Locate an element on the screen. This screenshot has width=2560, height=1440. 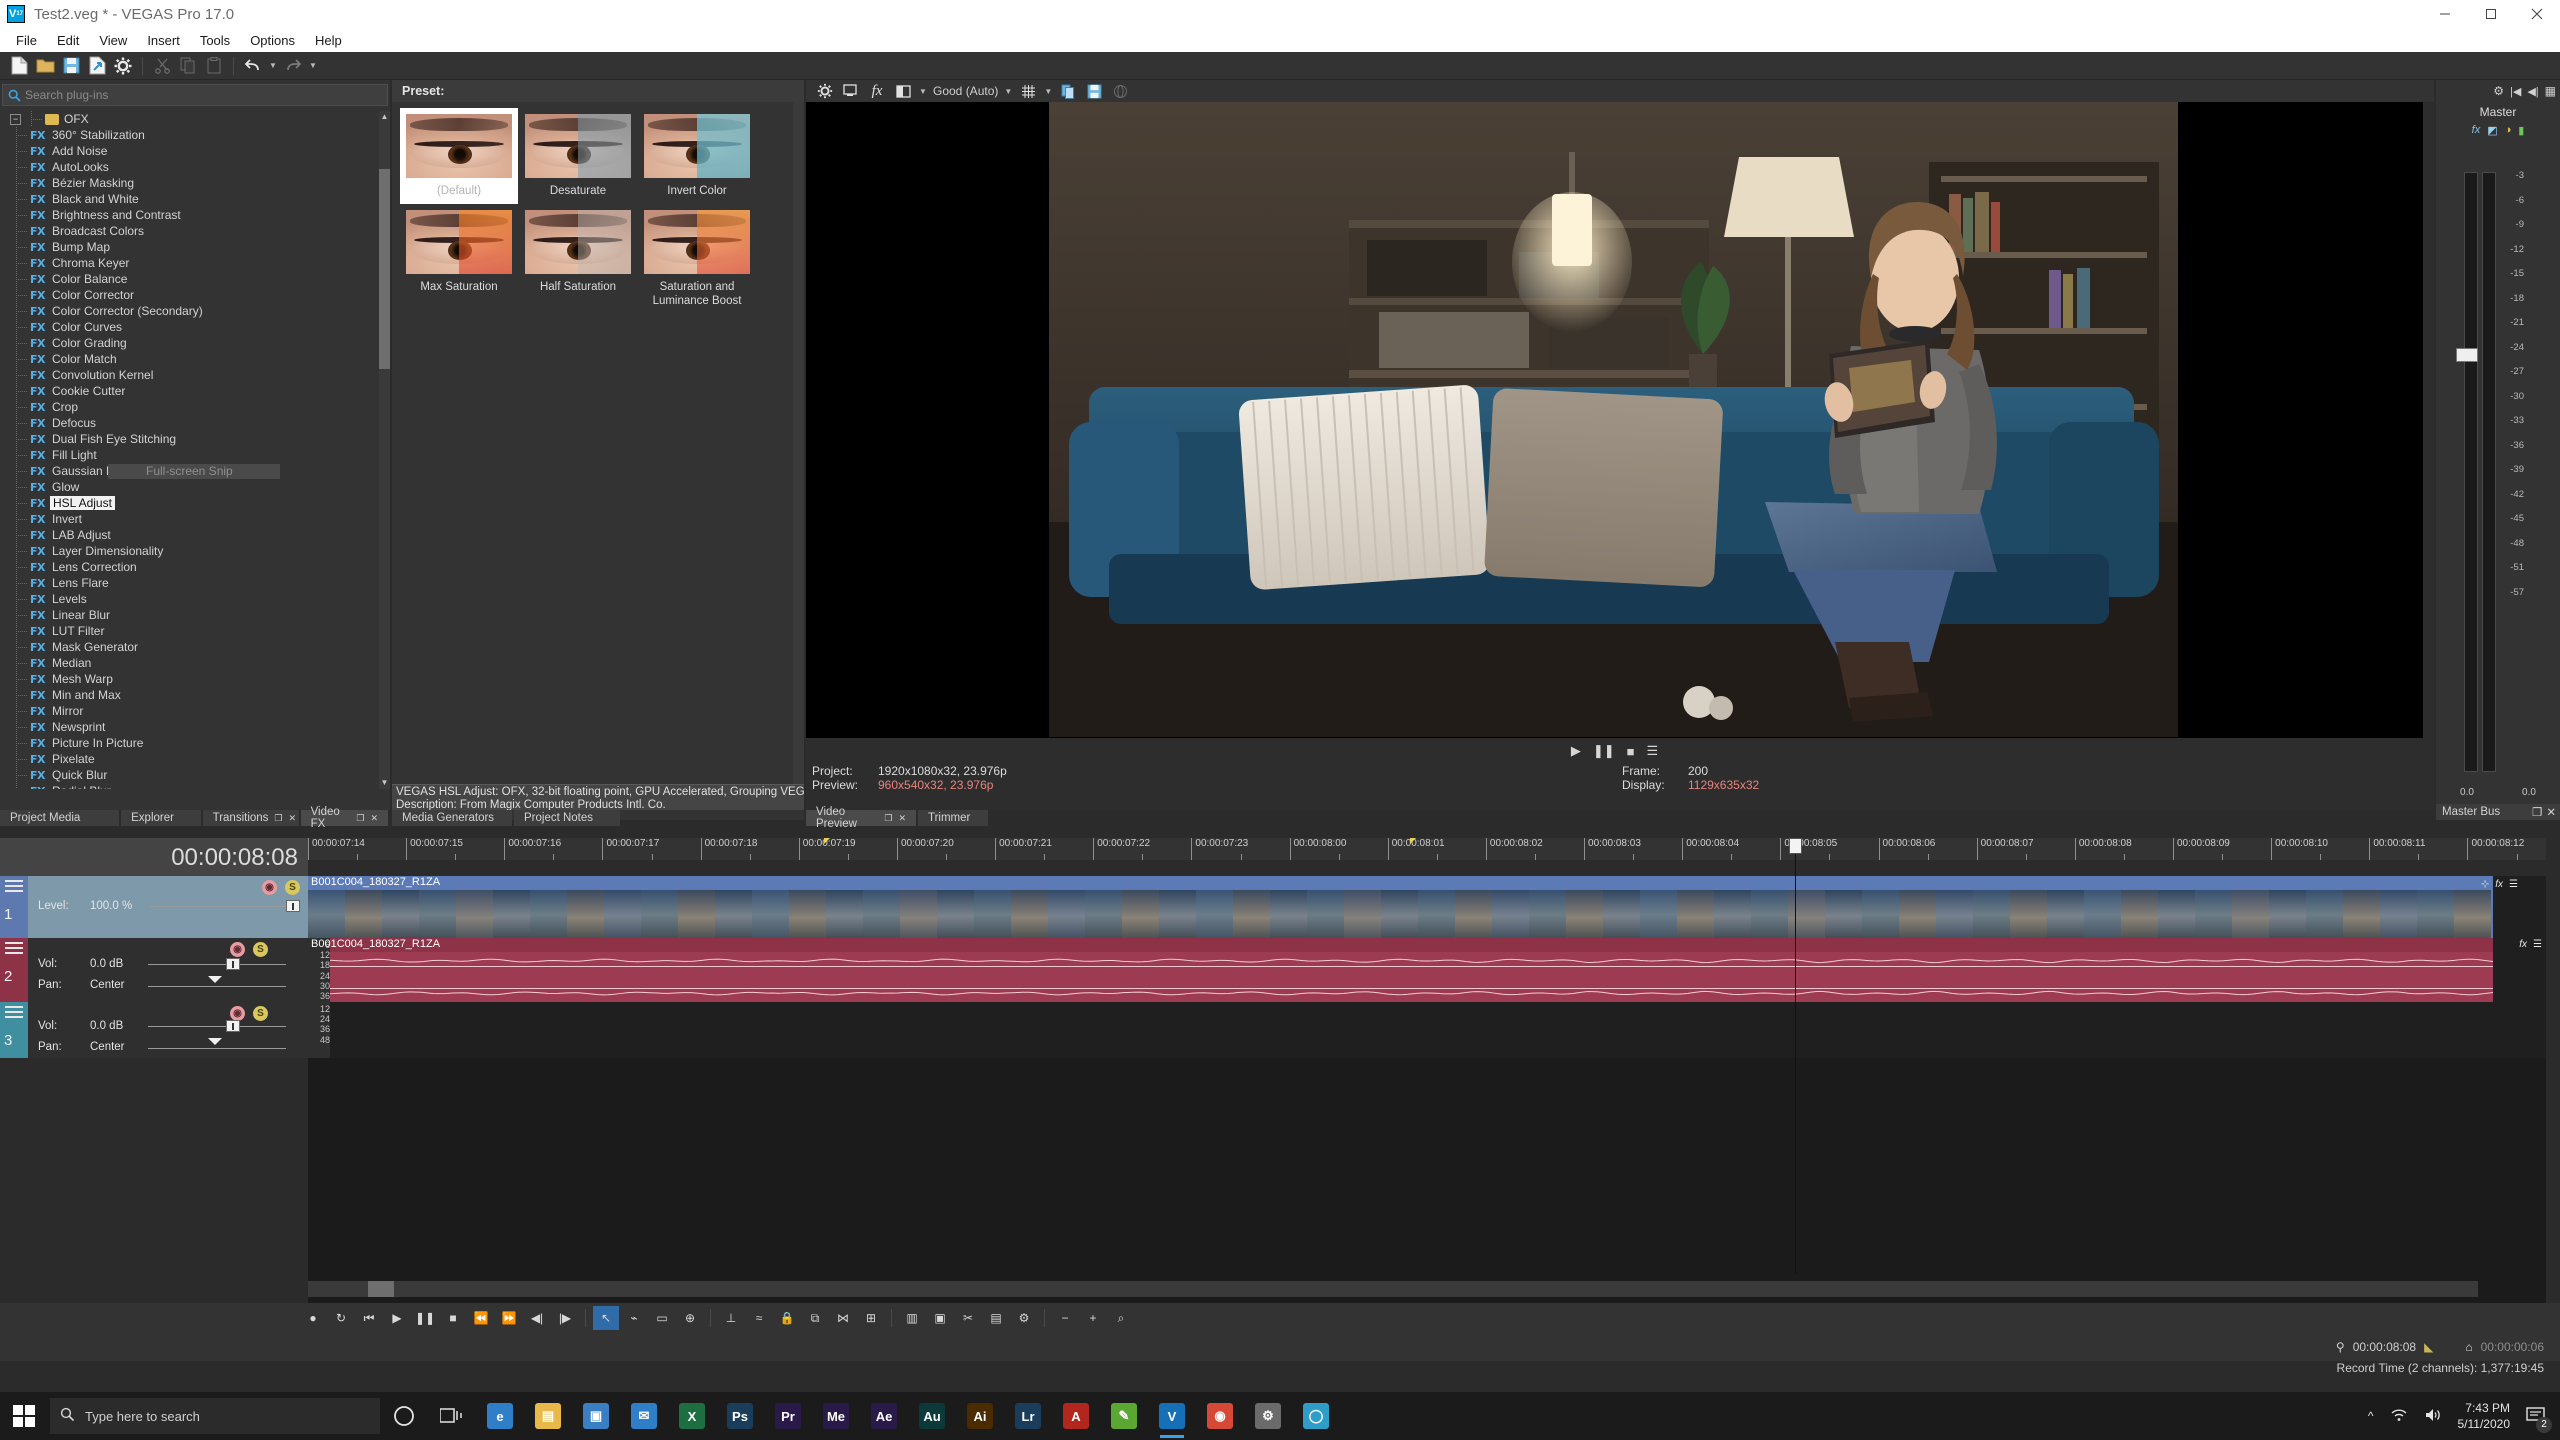
plugin-item: FX Glow is located at coordinates (195, 487).